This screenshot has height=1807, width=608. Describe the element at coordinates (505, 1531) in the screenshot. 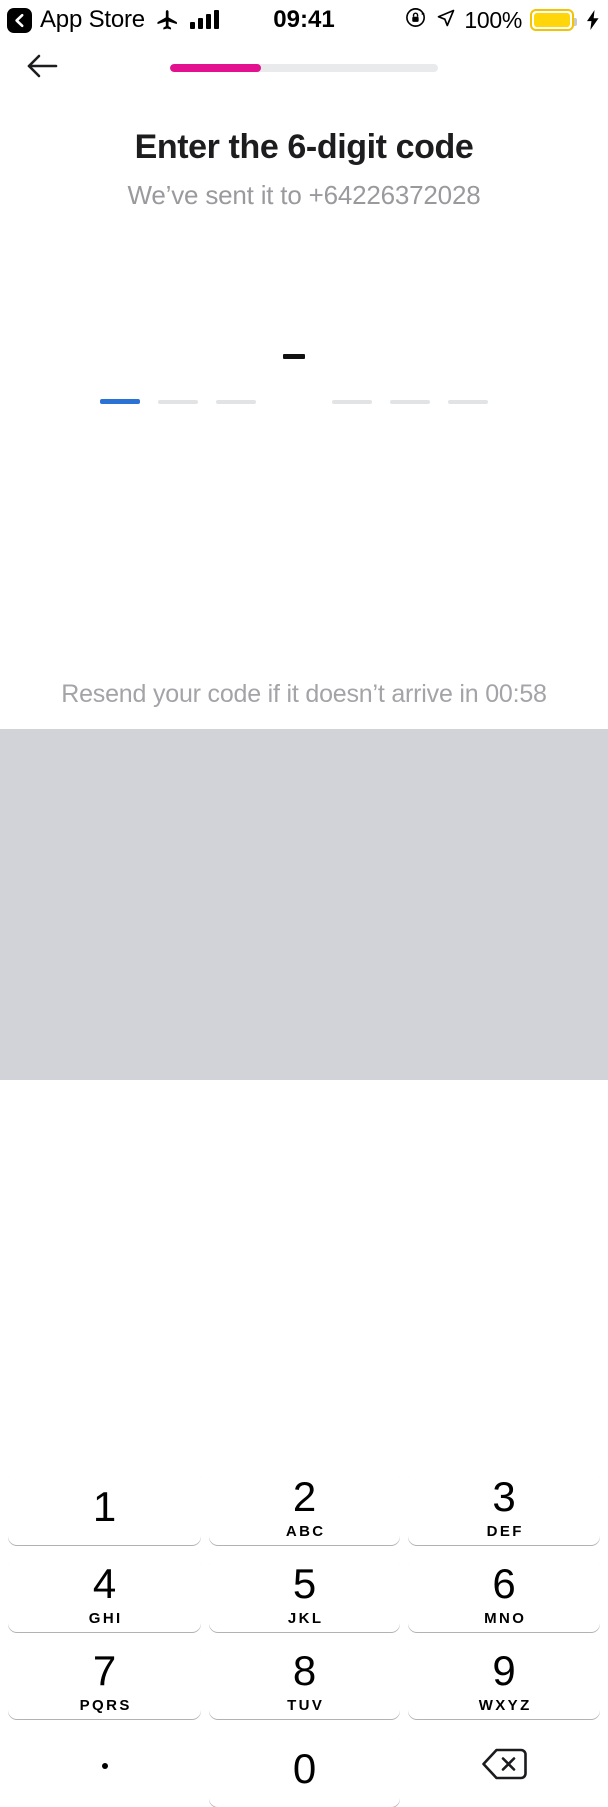

I see `key-3-letters: DEF` at that location.